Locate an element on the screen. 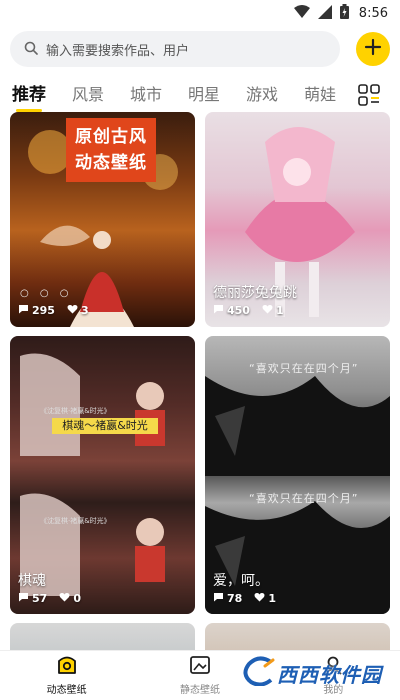  site-watermark: 西西软件园 is located at coordinates (312, 673).